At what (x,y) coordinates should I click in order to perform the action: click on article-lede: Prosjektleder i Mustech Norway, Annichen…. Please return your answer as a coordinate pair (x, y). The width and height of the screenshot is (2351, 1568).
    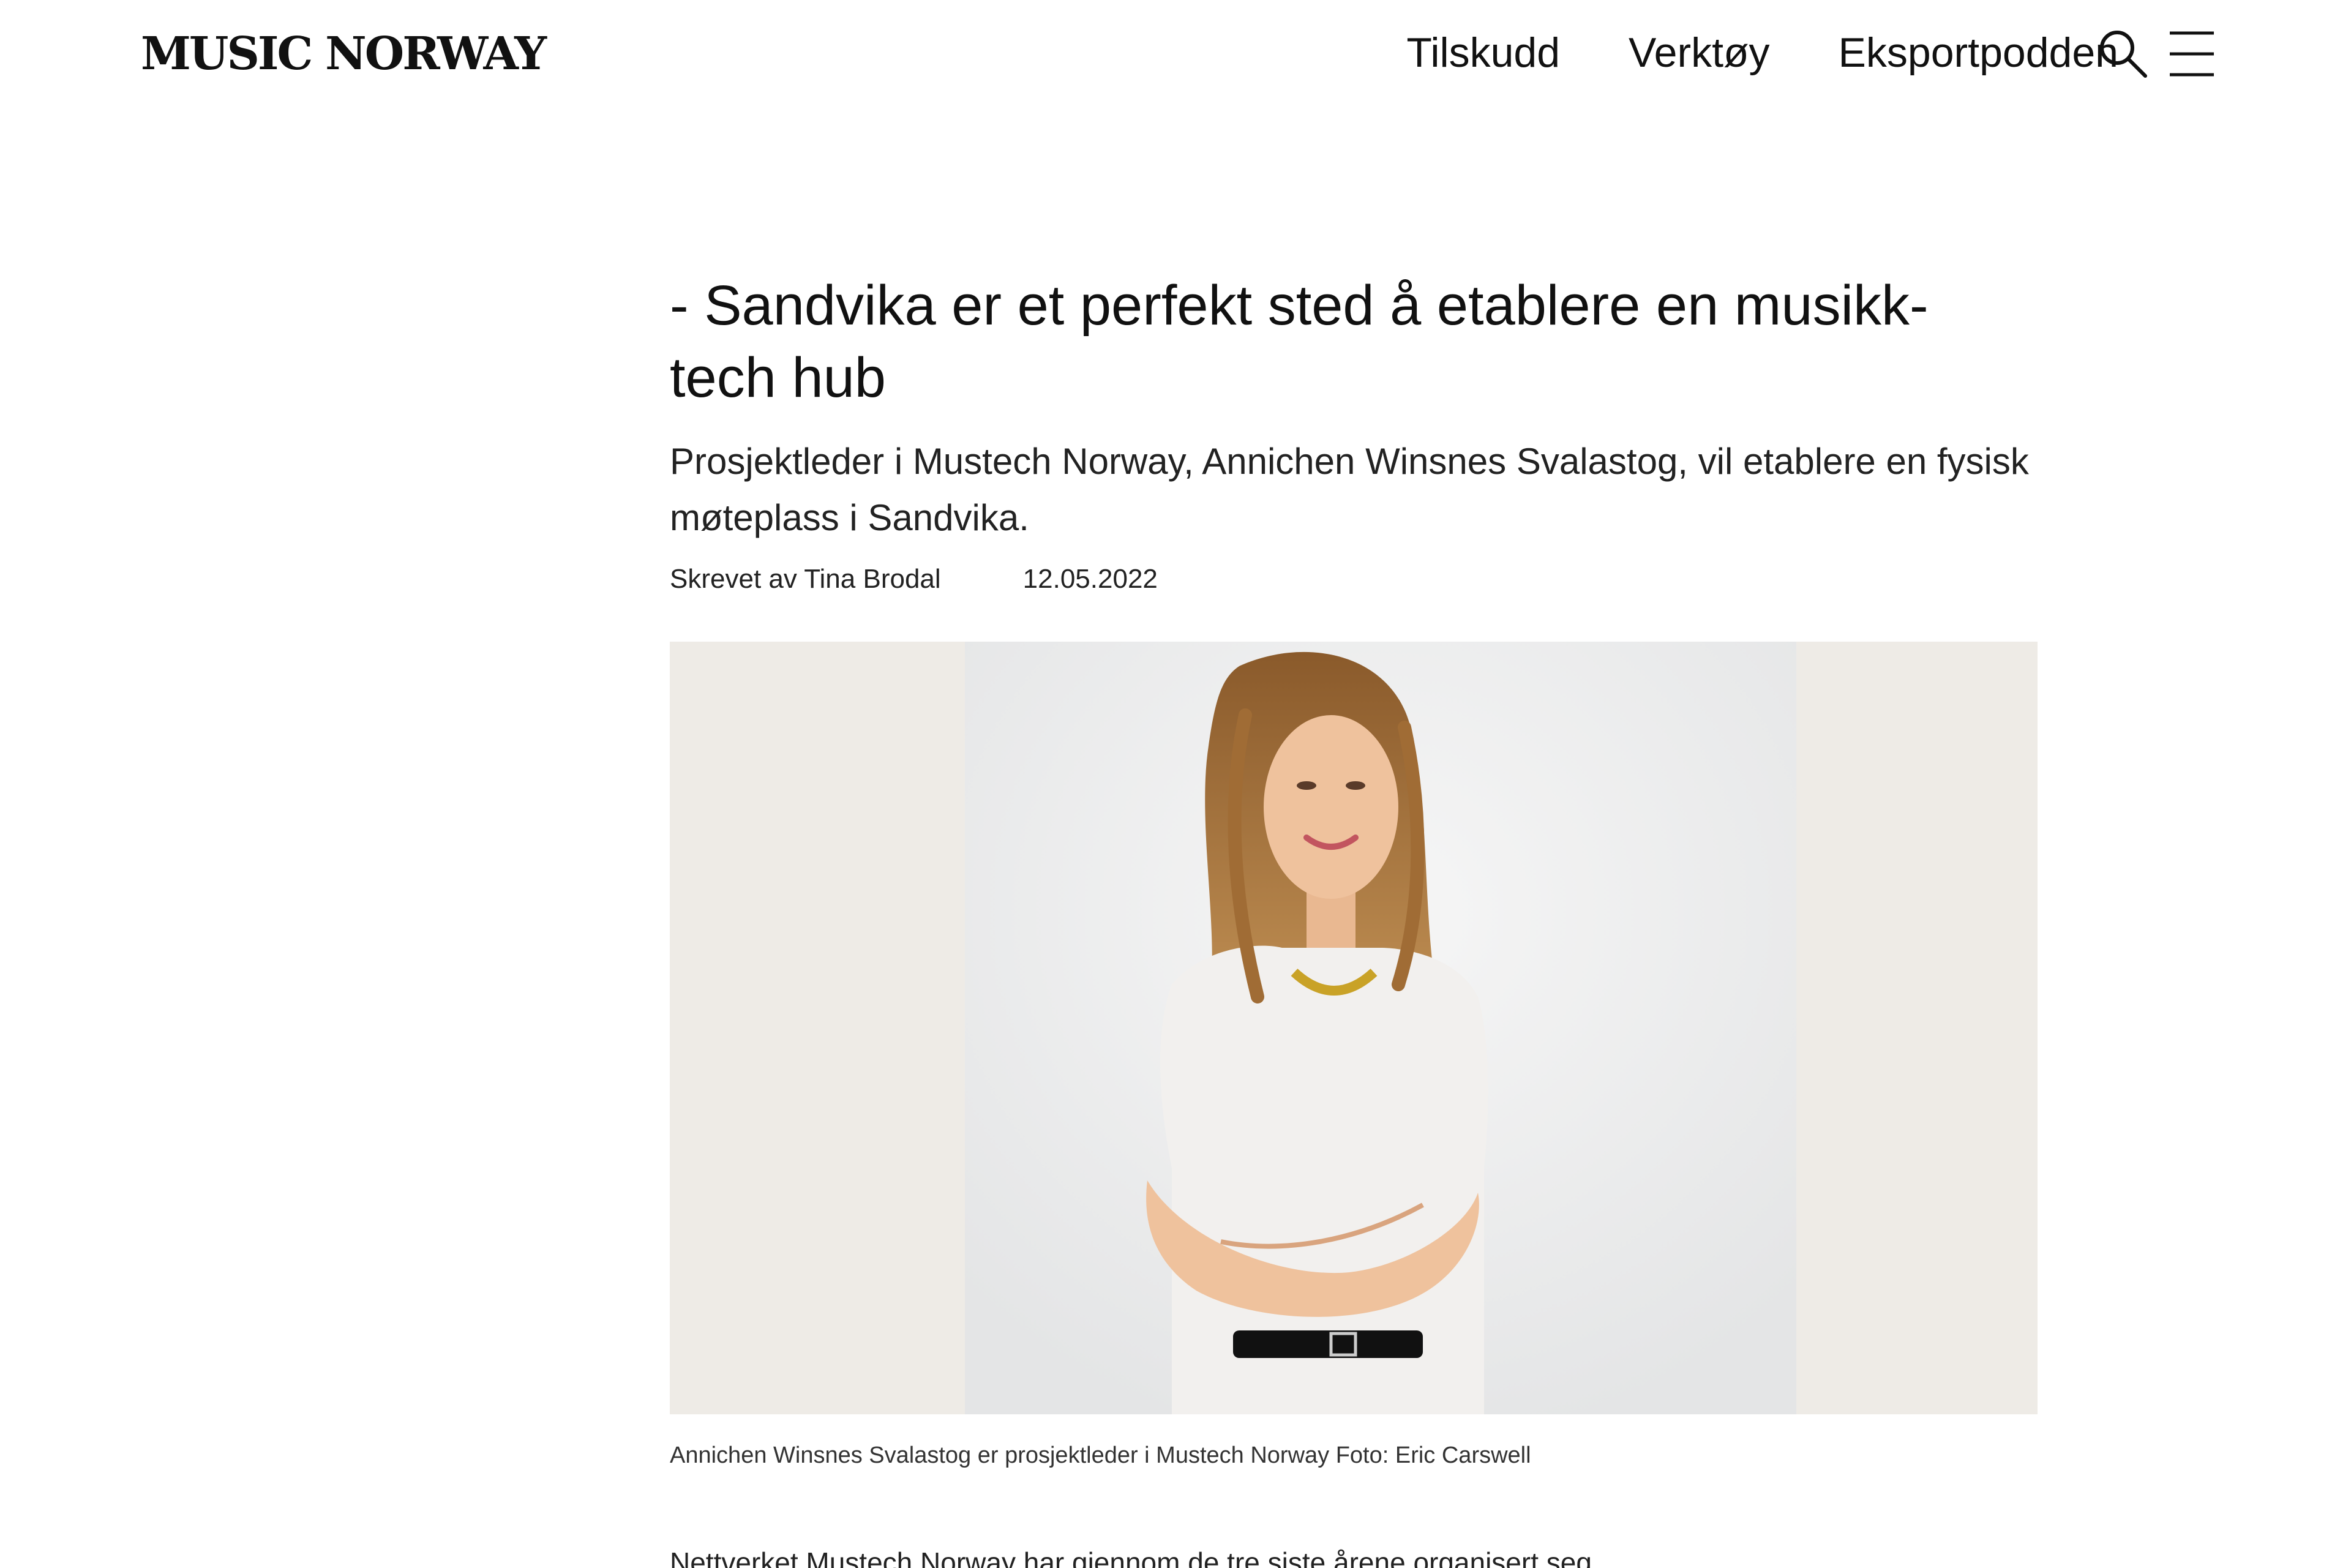
    Looking at the image, I should click on (1349, 489).